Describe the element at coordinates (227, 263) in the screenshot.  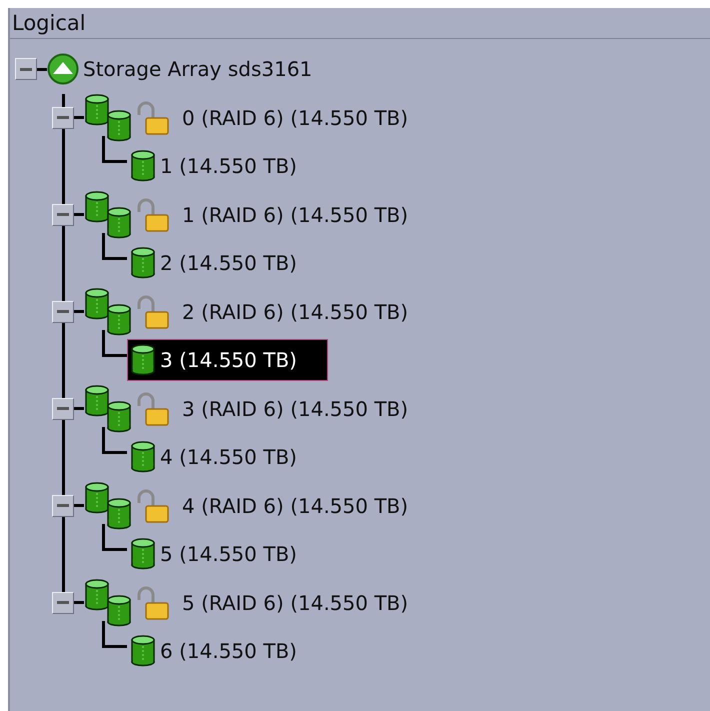
I see `tree-item: 2 (14.550 TB)` at that location.